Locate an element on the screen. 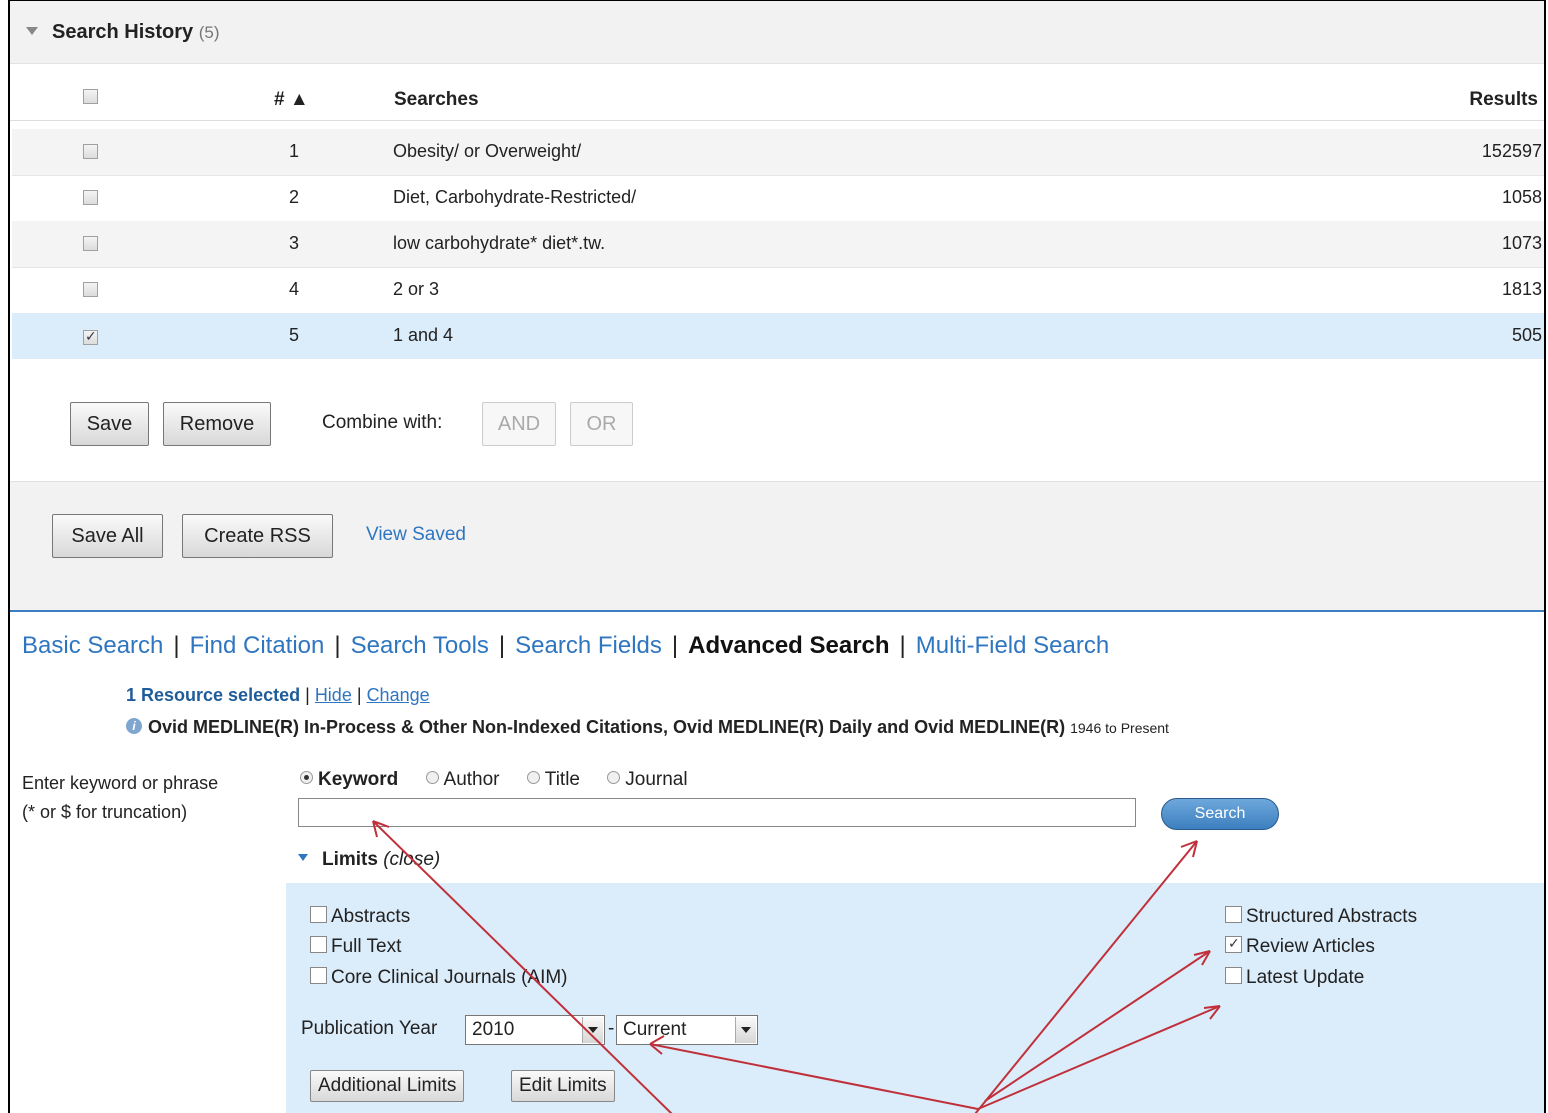  tab-basic-search: Basic Search is located at coordinates (92, 645).